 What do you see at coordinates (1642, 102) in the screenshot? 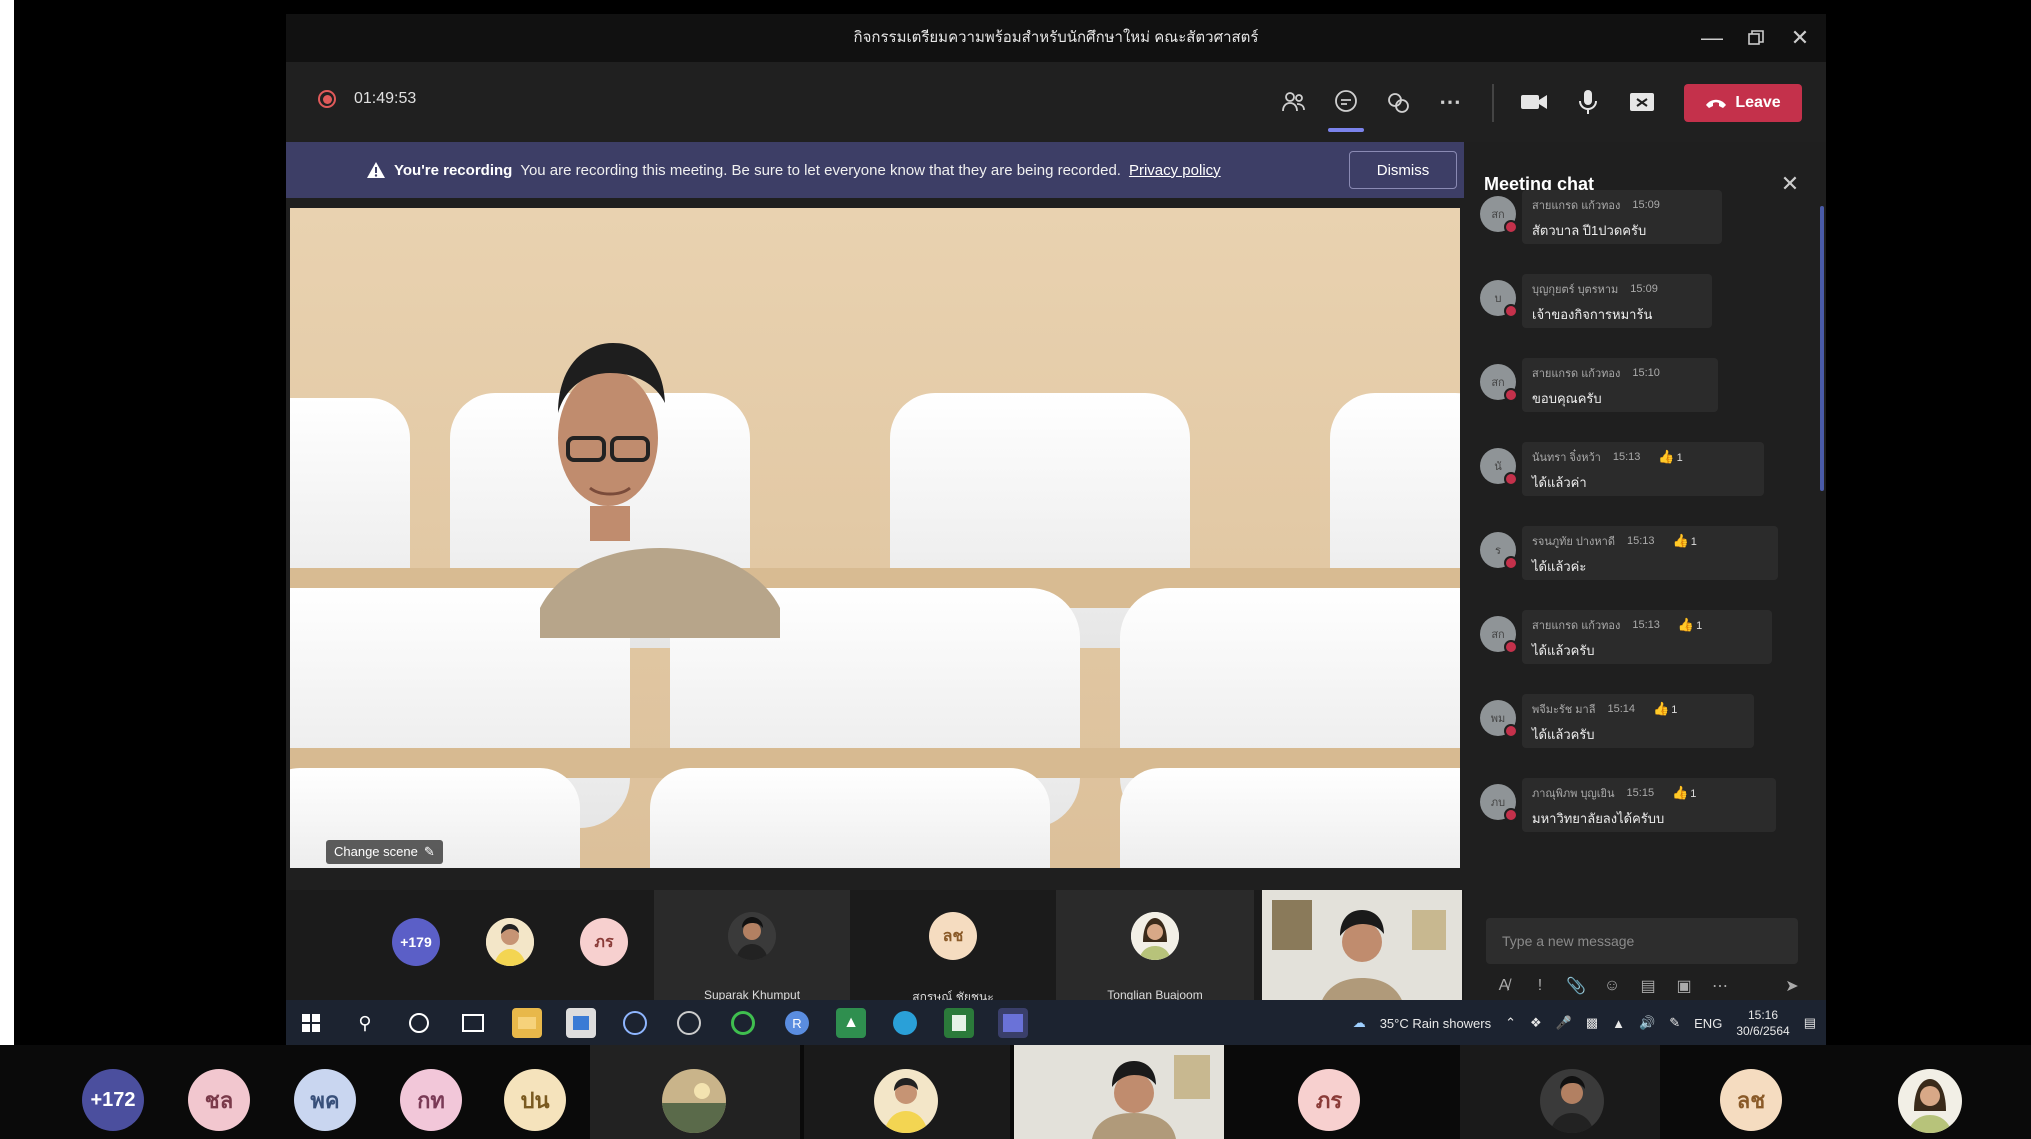
I see `share-screen-button` at bounding box center [1642, 102].